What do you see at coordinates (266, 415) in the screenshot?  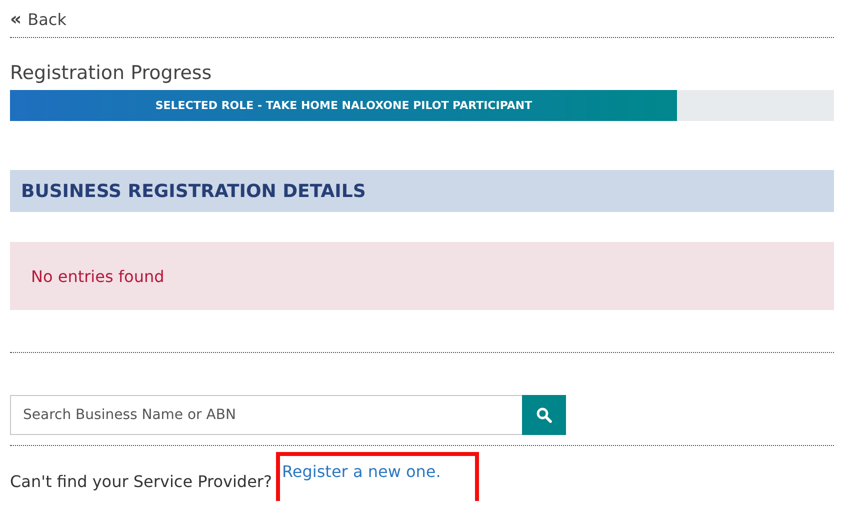 I see `search-field: Search Business Name or ABN` at bounding box center [266, 415].